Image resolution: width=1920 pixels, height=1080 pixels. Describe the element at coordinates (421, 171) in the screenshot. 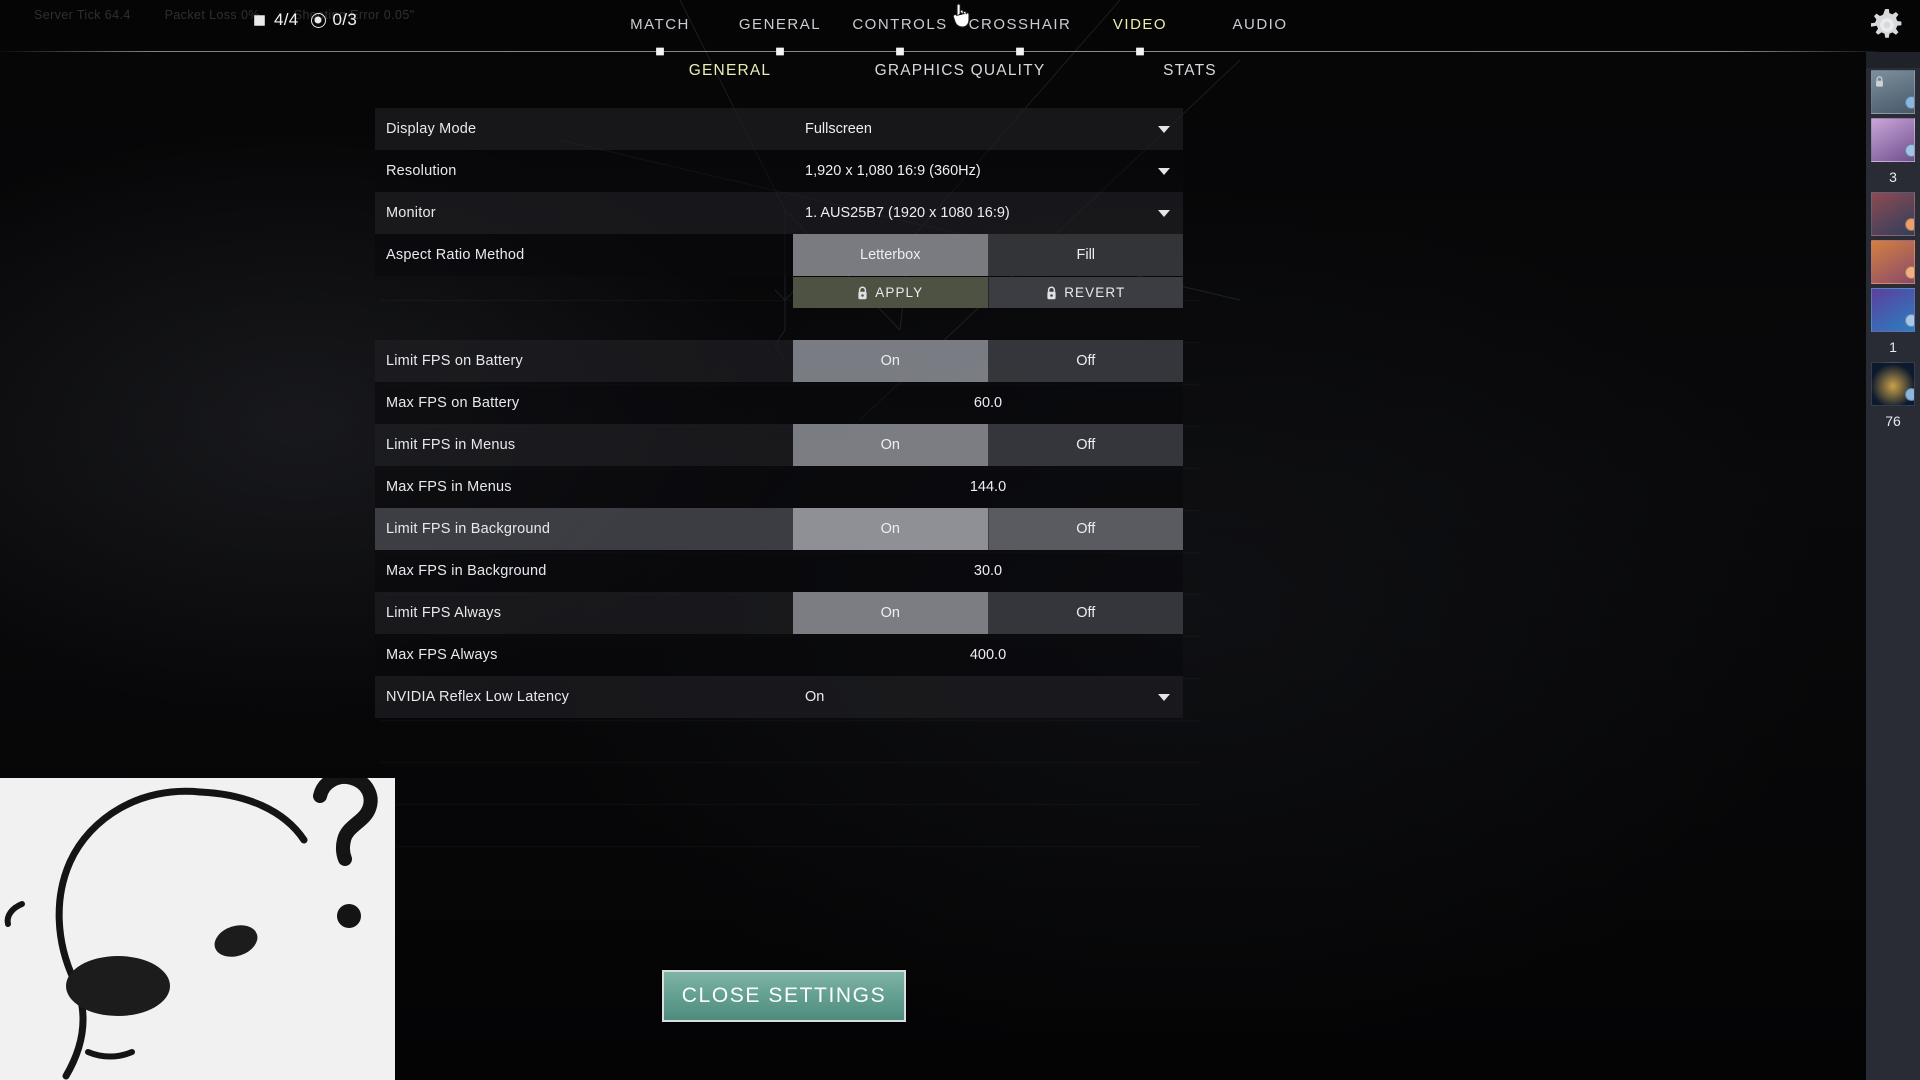

I see `label-resolution: Resolution` at that location.